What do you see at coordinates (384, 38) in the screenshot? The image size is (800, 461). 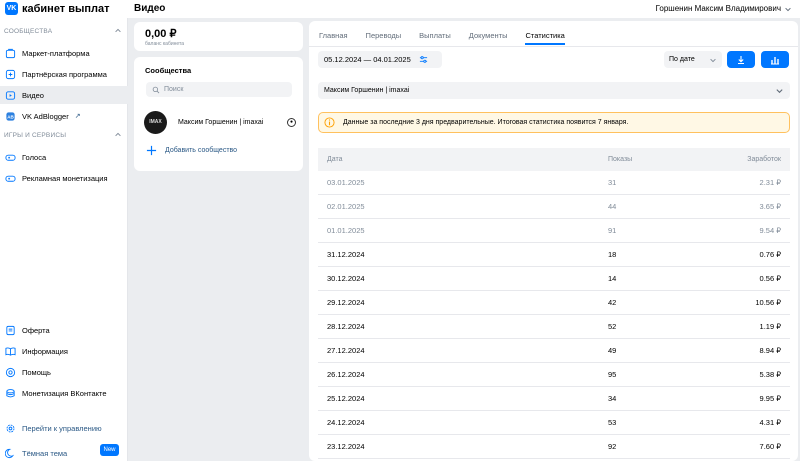 I see `tab-transfers: Переводы` at bounding box center [384, 38].